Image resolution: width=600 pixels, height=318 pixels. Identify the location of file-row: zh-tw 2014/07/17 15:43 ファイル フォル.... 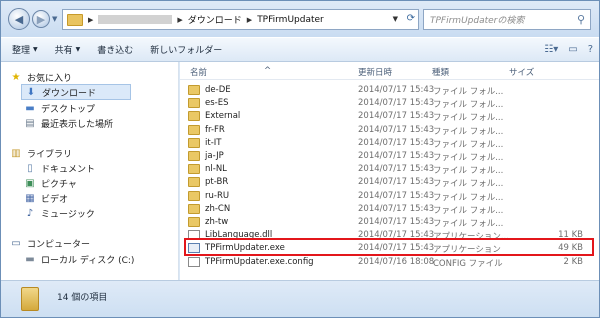
(390, 222).